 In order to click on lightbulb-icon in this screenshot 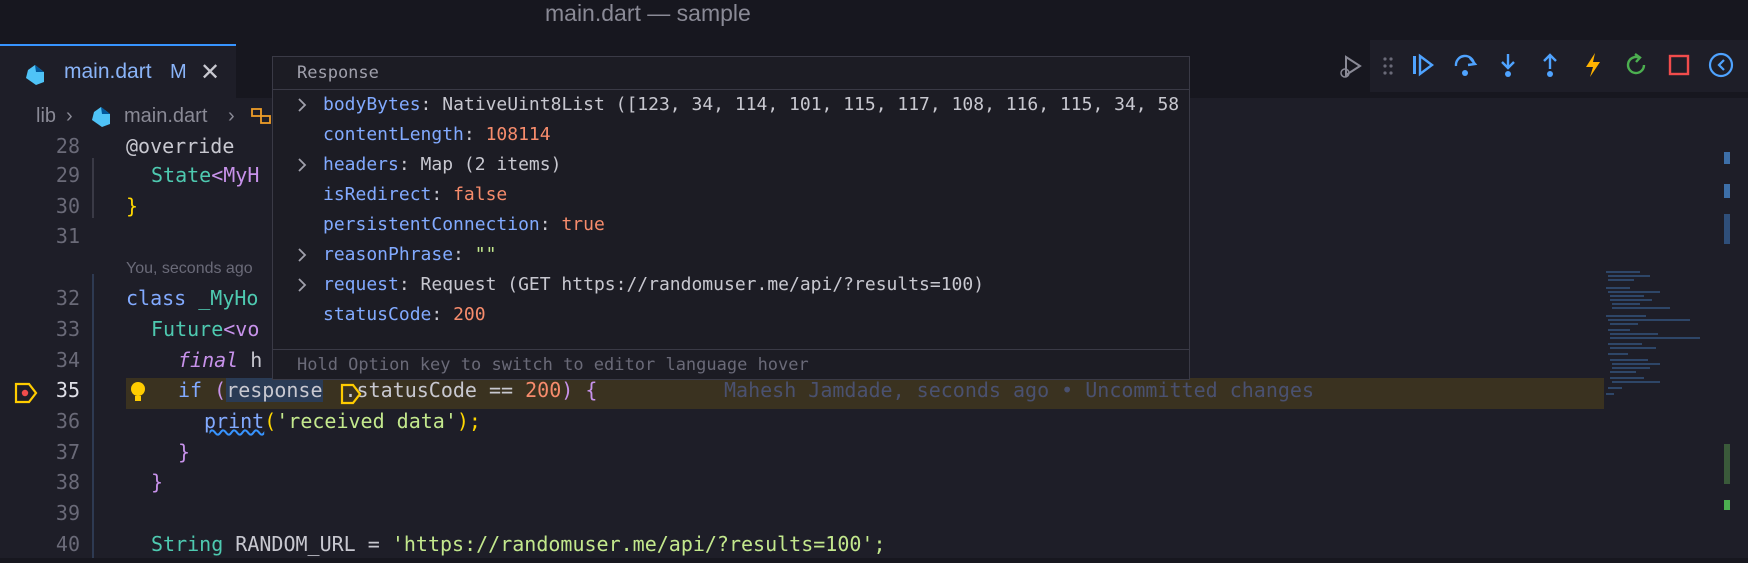, I will do `click(138, 394)`.